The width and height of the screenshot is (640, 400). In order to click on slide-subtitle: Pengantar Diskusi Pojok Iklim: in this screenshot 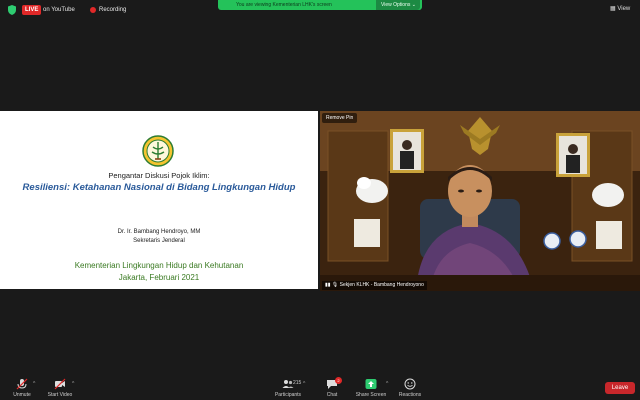, I will do `click(159, 175)`.